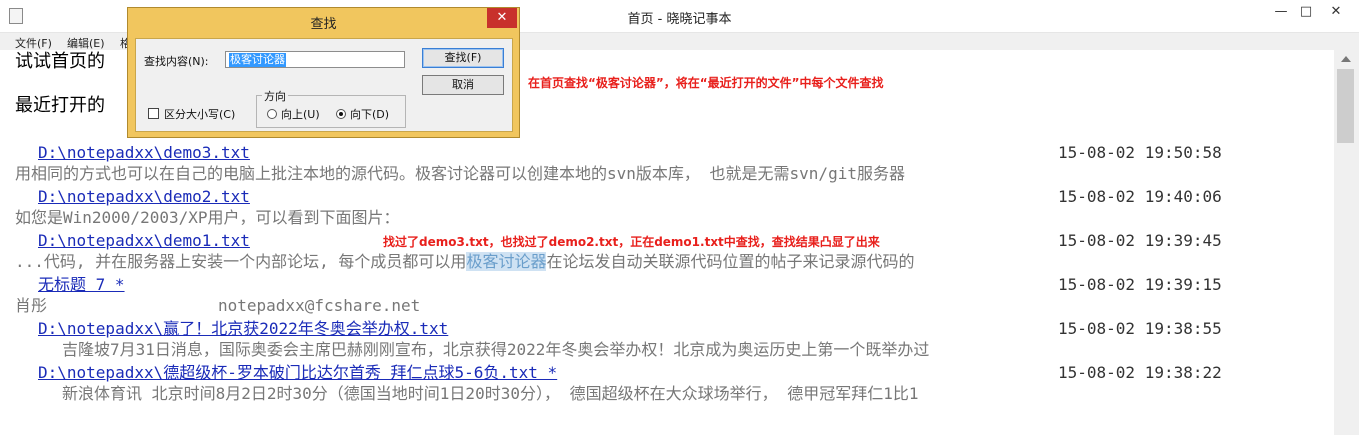  Describe the element at coordinates (1346, 242) in the screenshot. I see `vertical-scrollbar` at that location.